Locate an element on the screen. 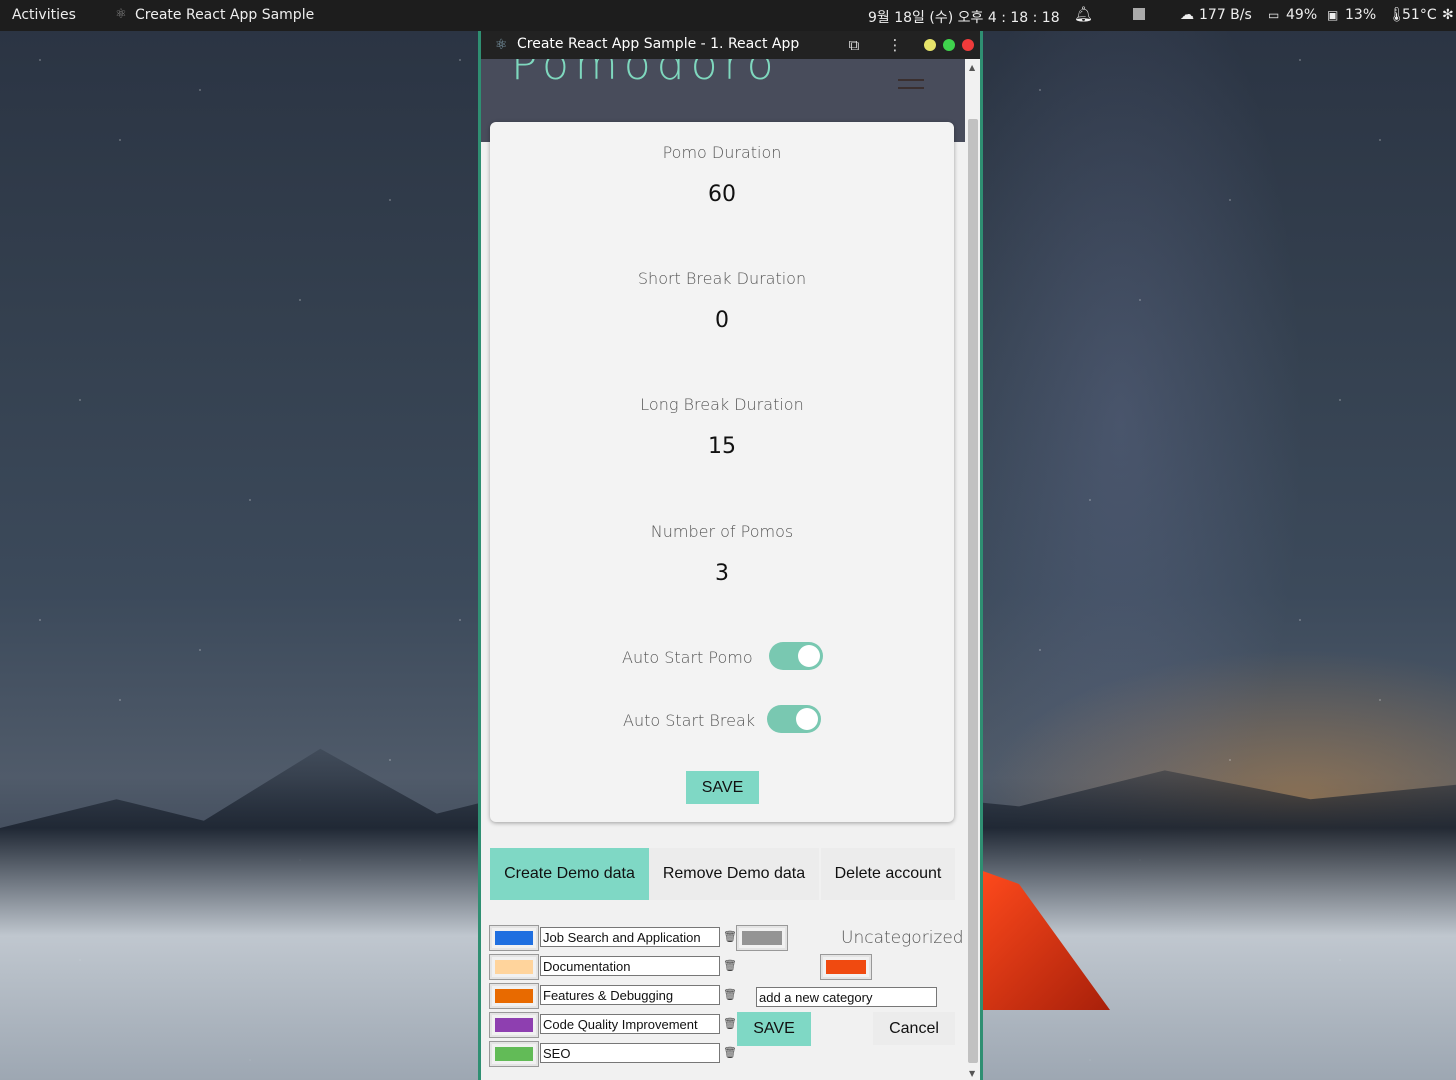 The width and height of the screenshot is (1456, 1080). network-speed: 177 B/s is located at coordinates (1225, 15).